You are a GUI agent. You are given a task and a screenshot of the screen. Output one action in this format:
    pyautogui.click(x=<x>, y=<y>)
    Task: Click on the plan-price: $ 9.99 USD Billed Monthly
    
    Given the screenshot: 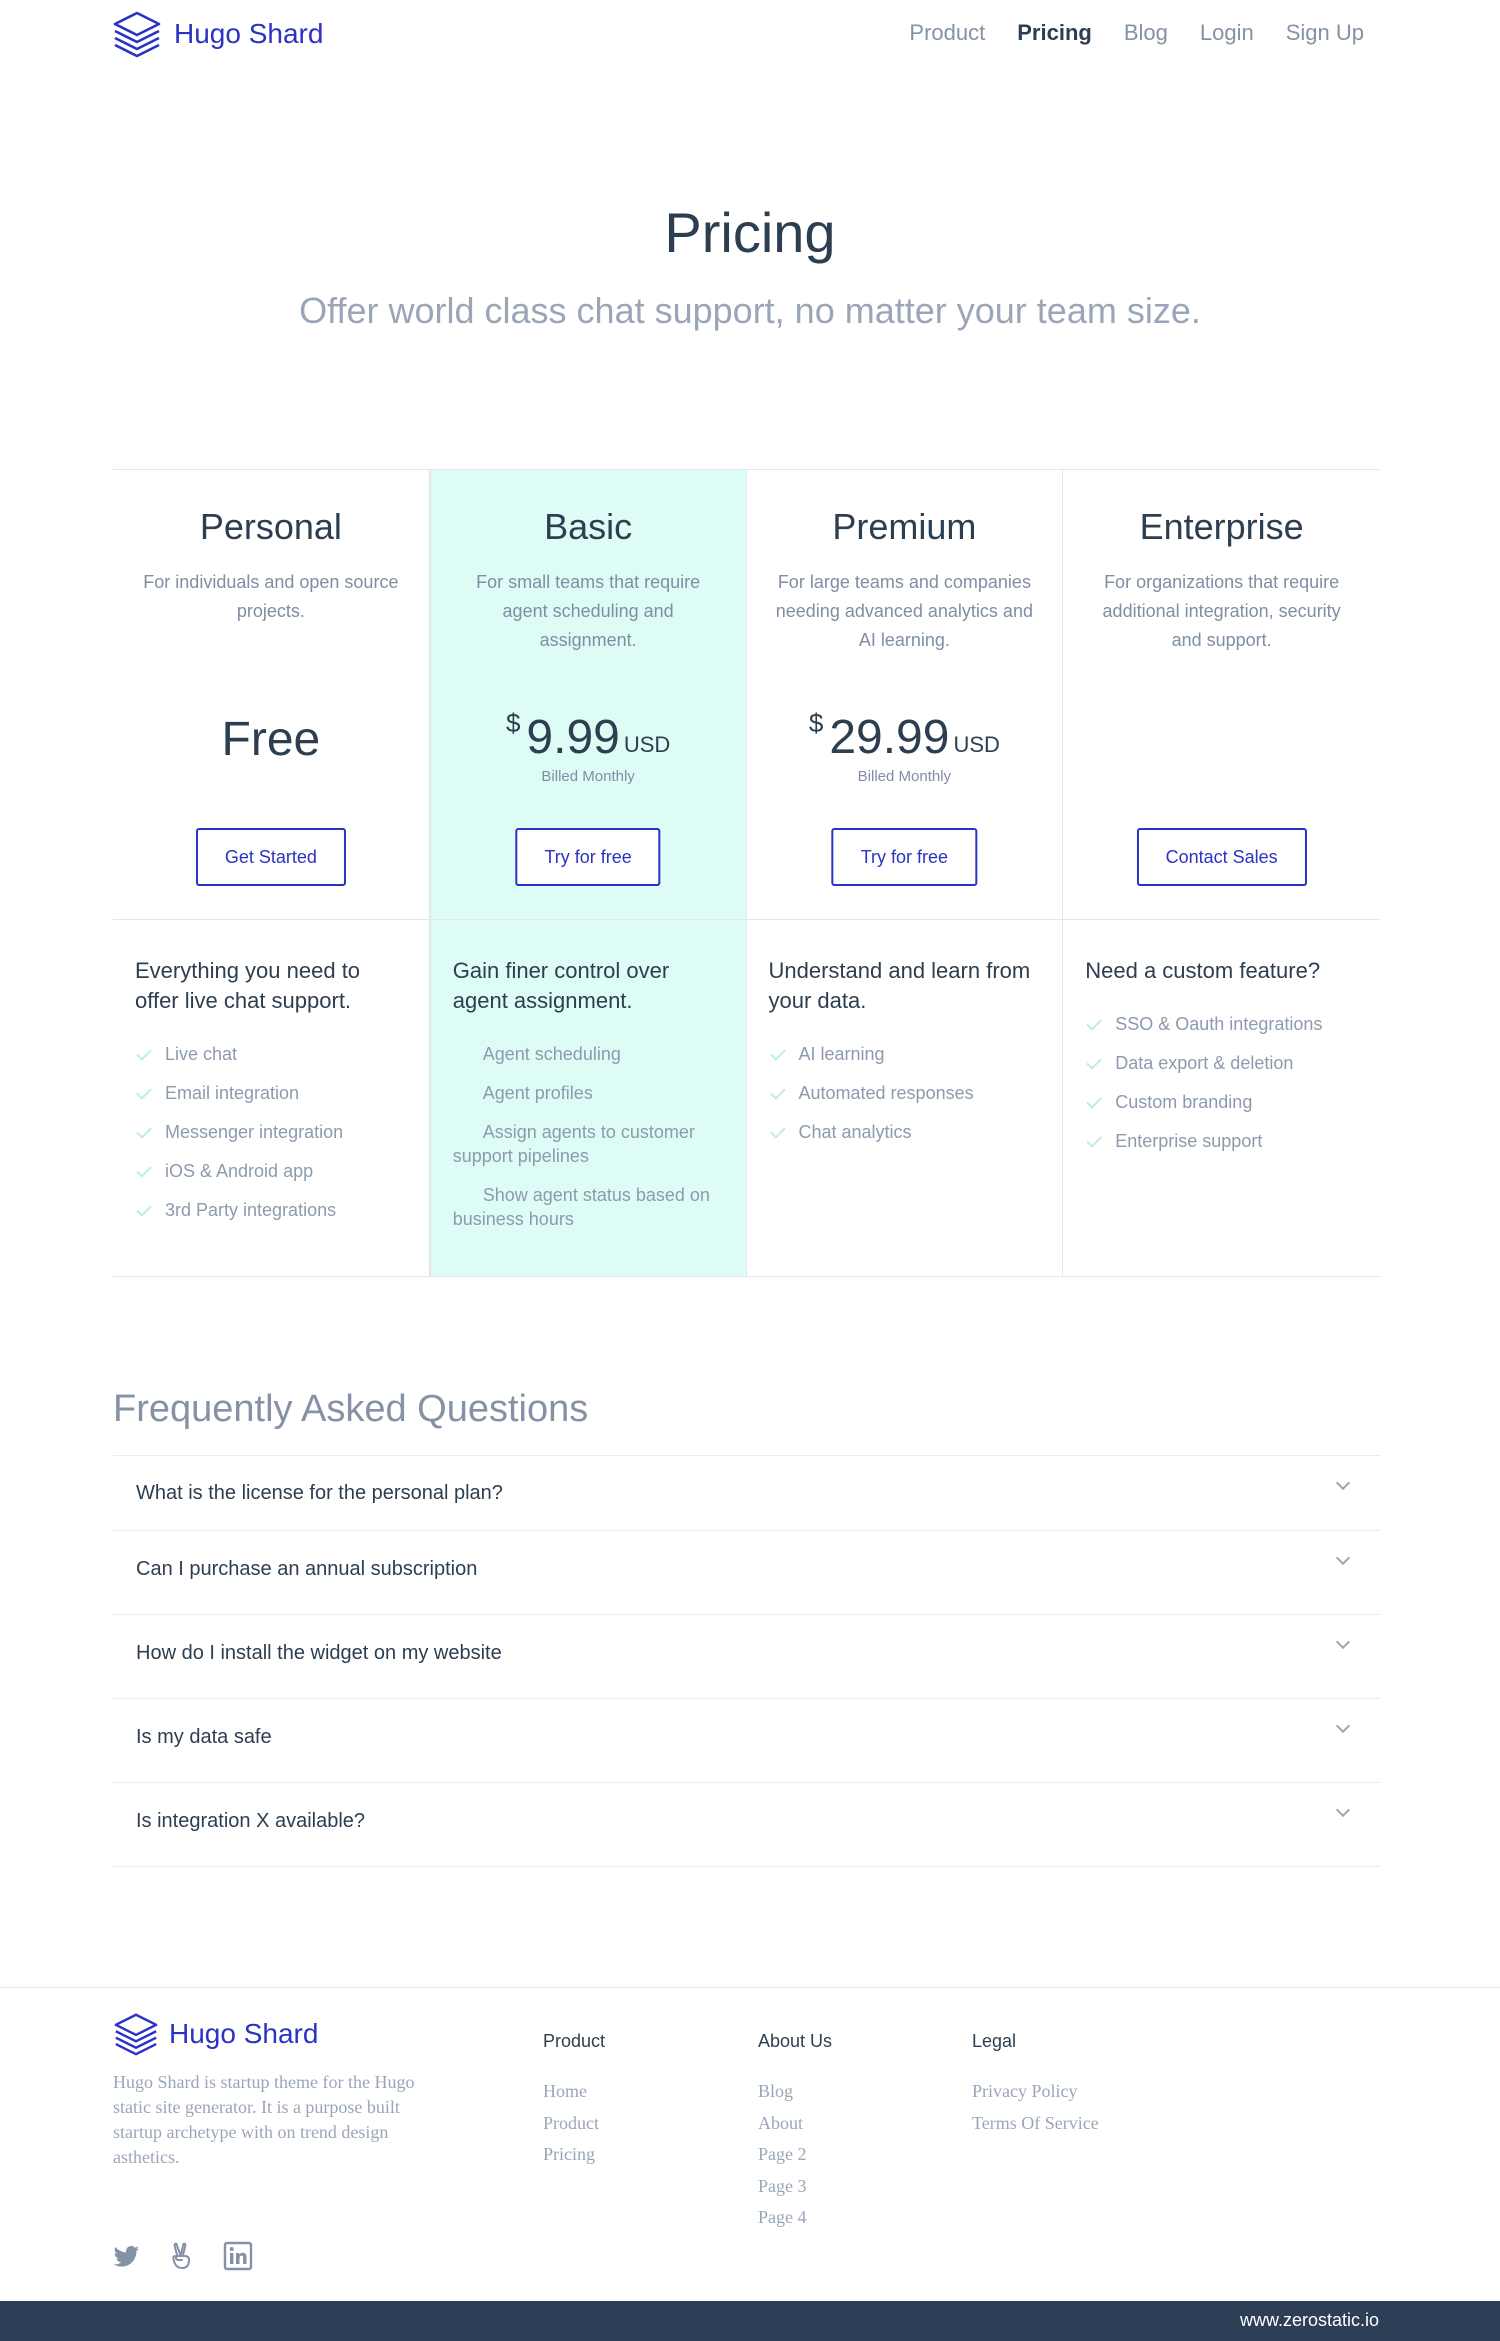 What is the action you would take?
    pyautogui.click(x=588, y=746)
    